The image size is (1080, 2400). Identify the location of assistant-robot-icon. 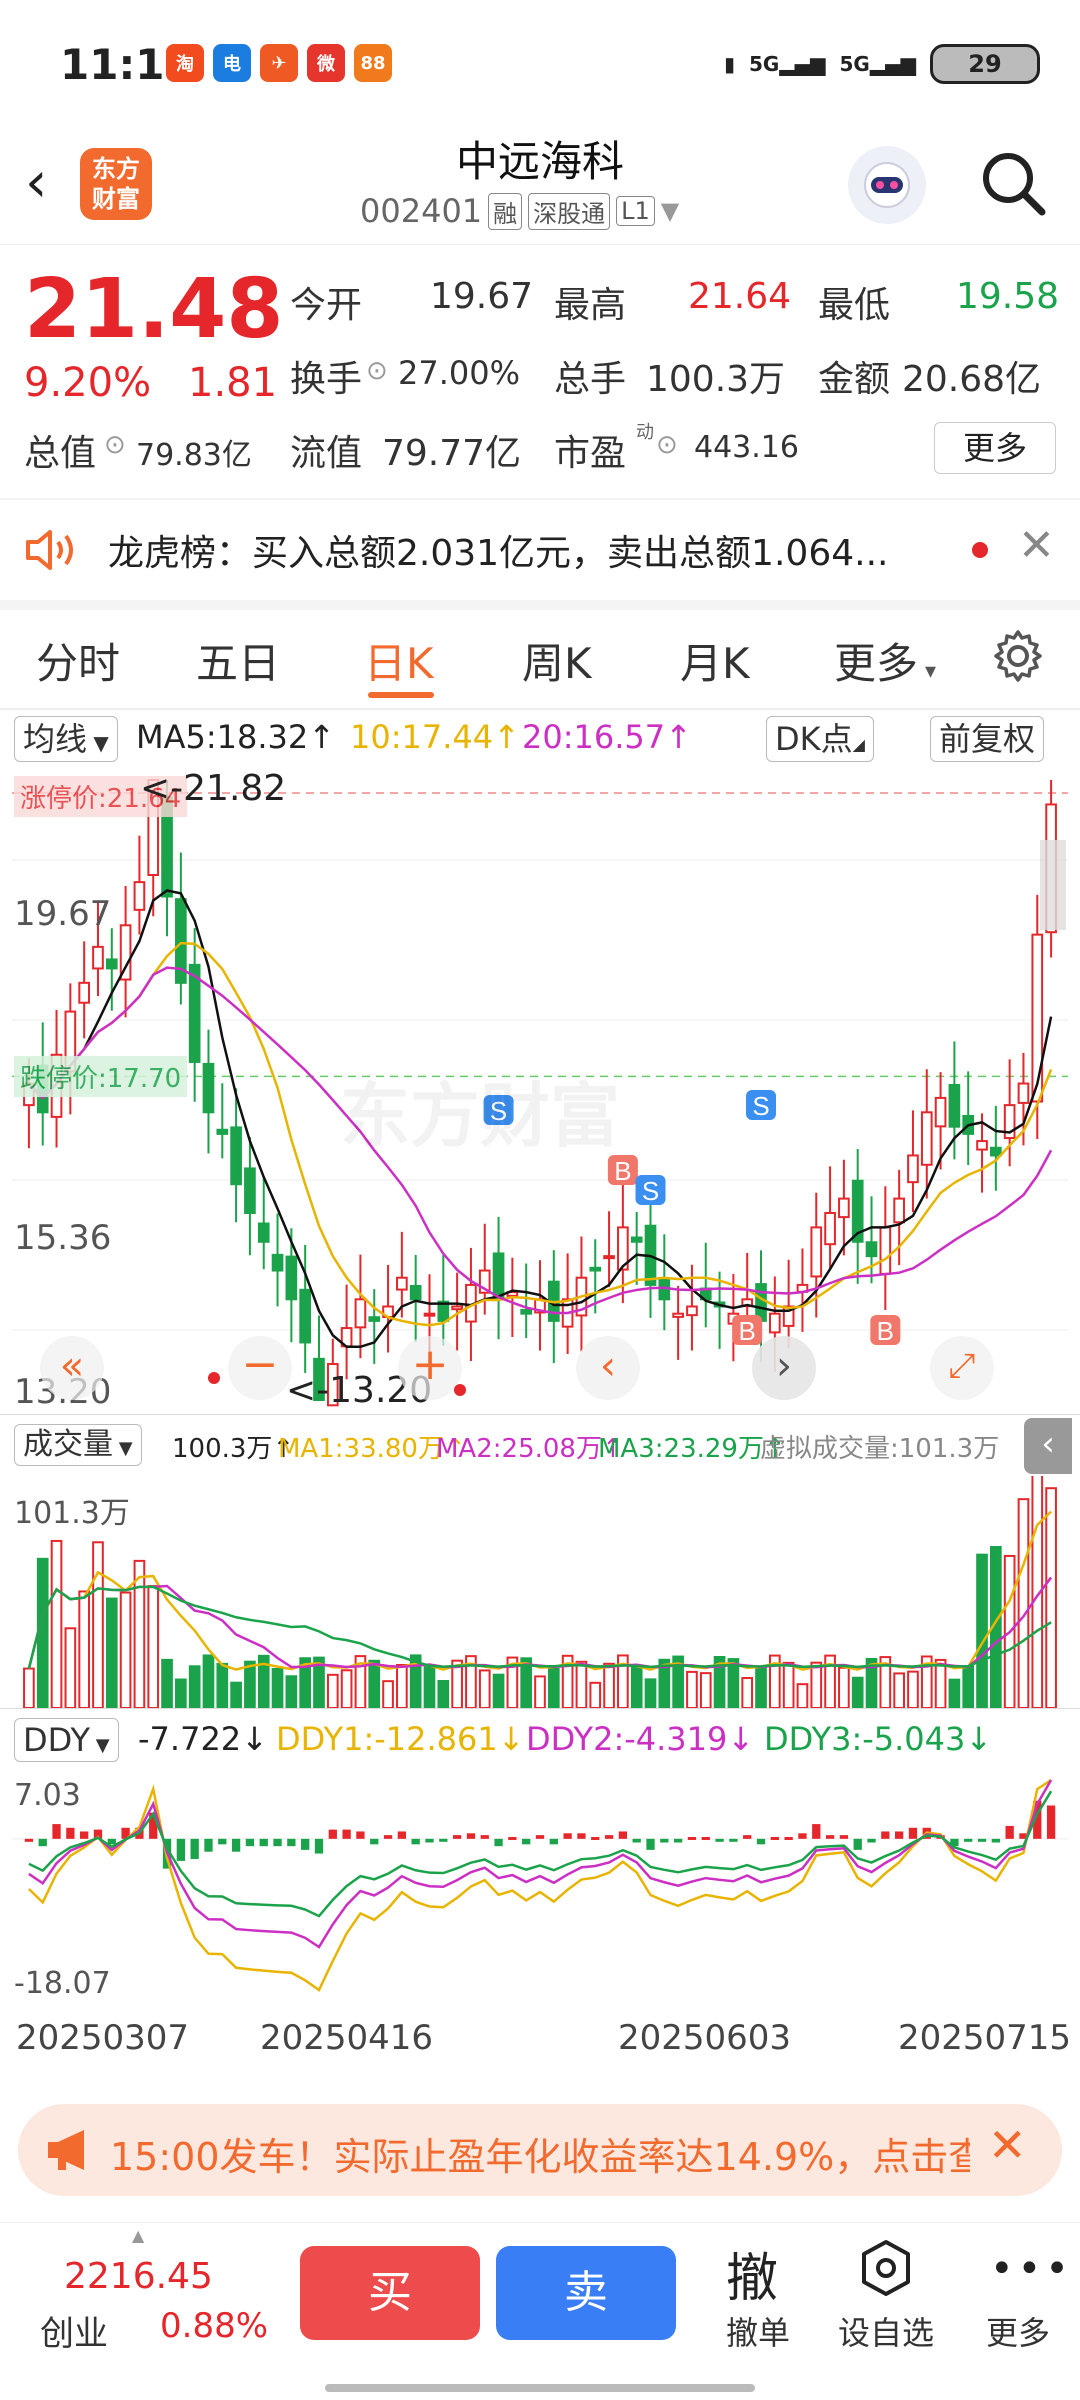
(887, 185).